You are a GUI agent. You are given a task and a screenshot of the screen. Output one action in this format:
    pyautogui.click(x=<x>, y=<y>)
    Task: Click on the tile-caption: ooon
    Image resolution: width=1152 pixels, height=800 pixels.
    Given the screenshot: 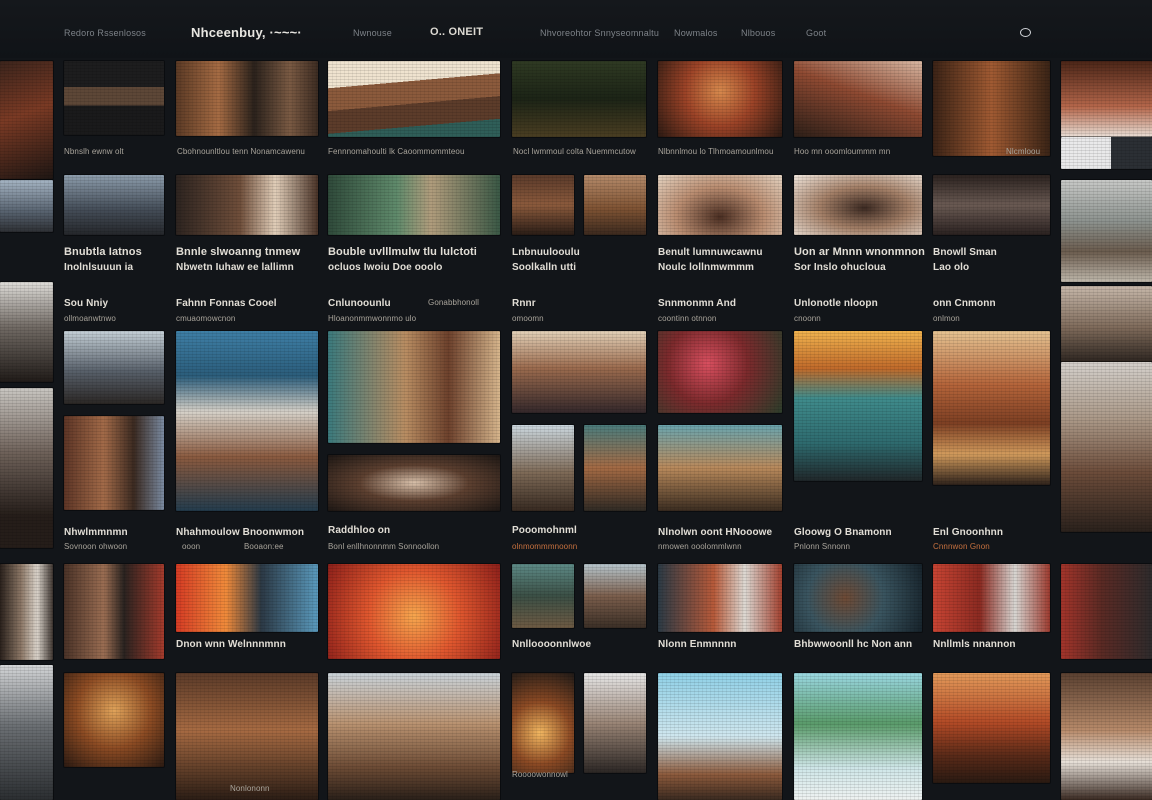 What is the action you would take?
    pyautogui.click(x=191, y=546)
    